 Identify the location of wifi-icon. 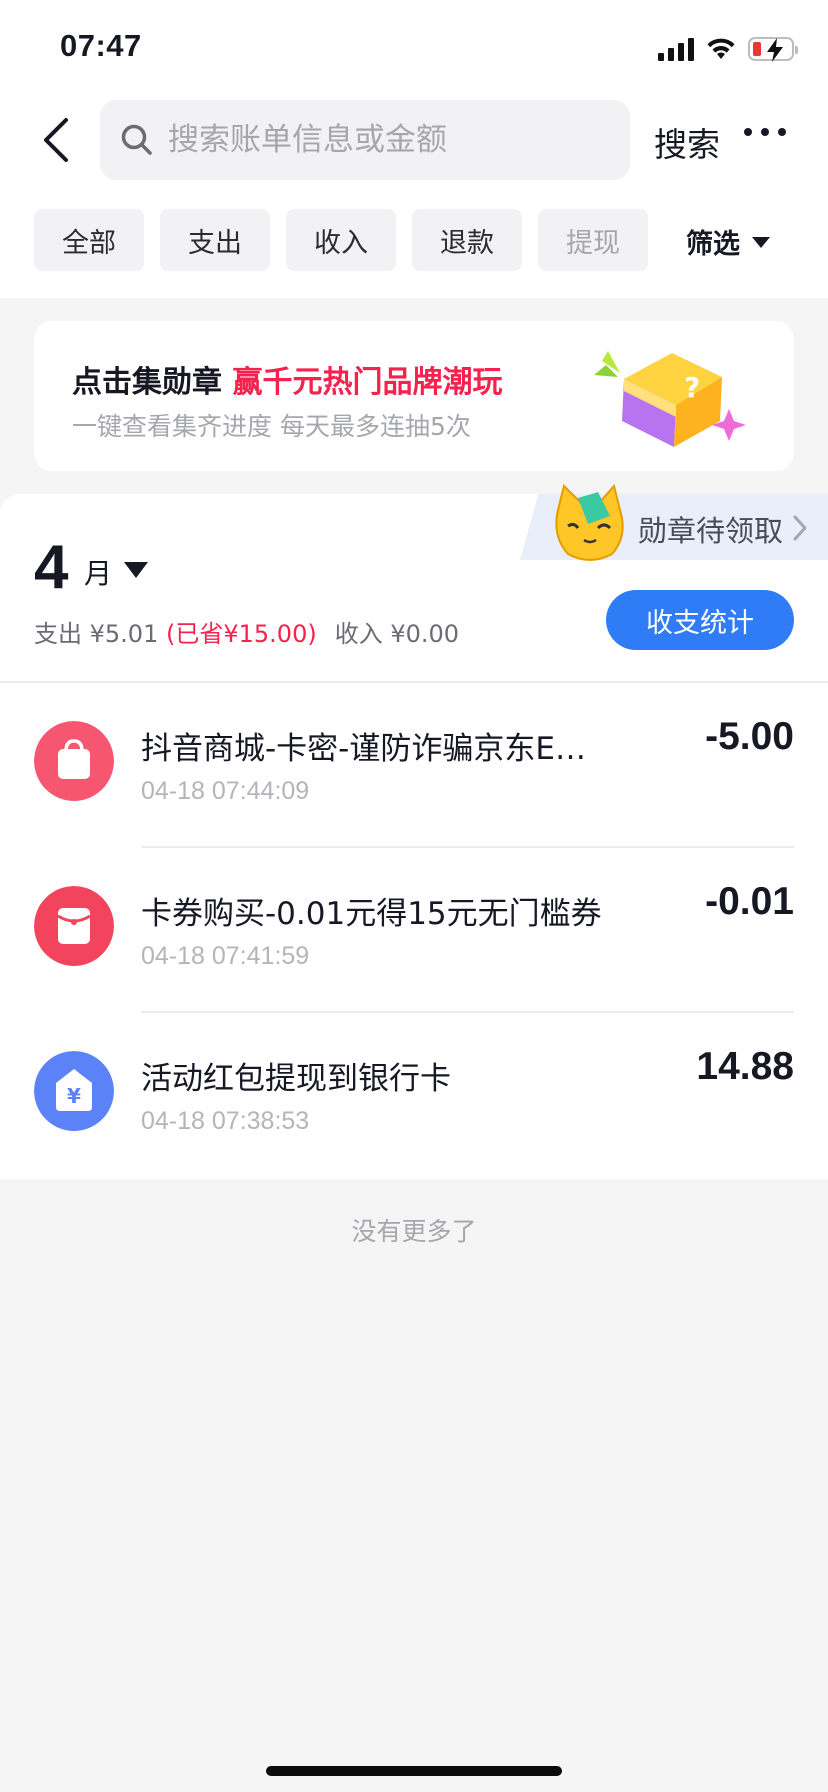
(721, 48).